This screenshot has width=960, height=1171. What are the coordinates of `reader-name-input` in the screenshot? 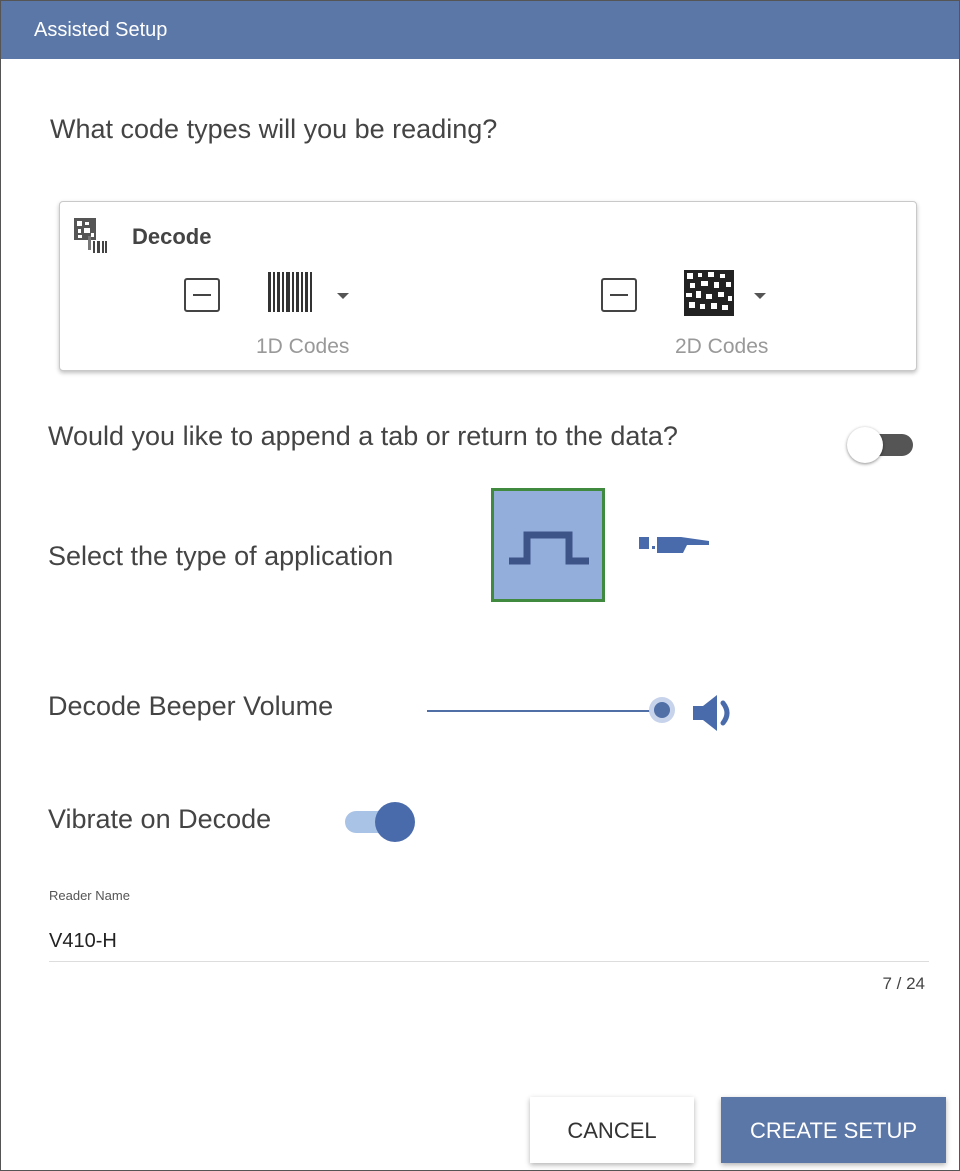 It's located at (489, 941).